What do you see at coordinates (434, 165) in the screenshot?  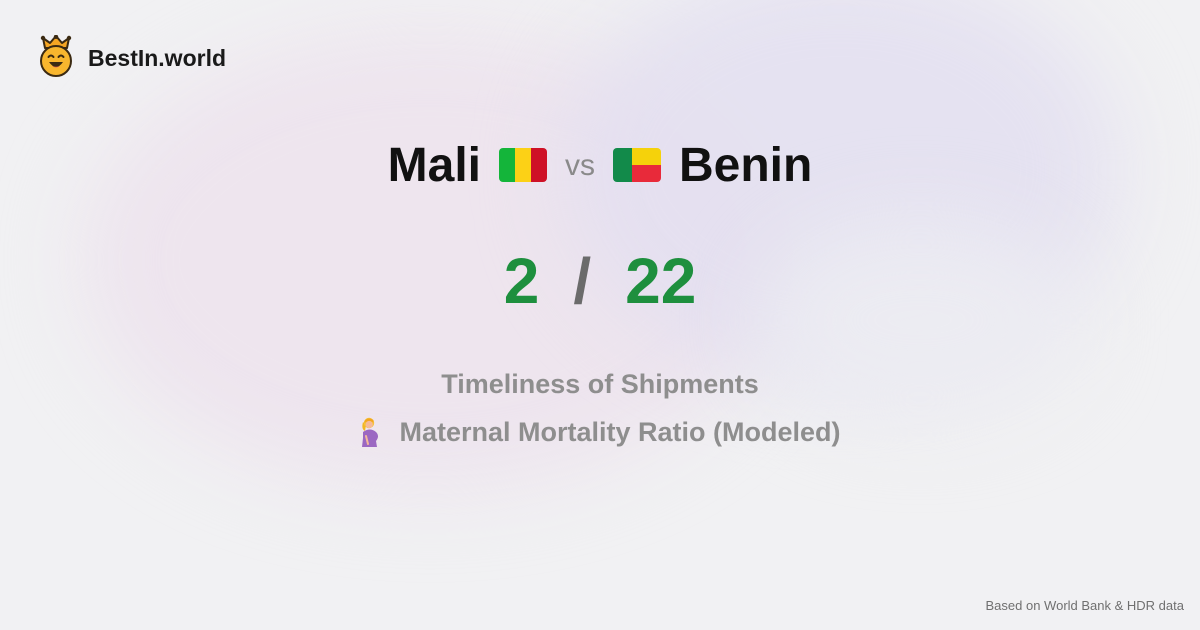 I see `left-country-name: Mali` at bounding box center [434, 165].